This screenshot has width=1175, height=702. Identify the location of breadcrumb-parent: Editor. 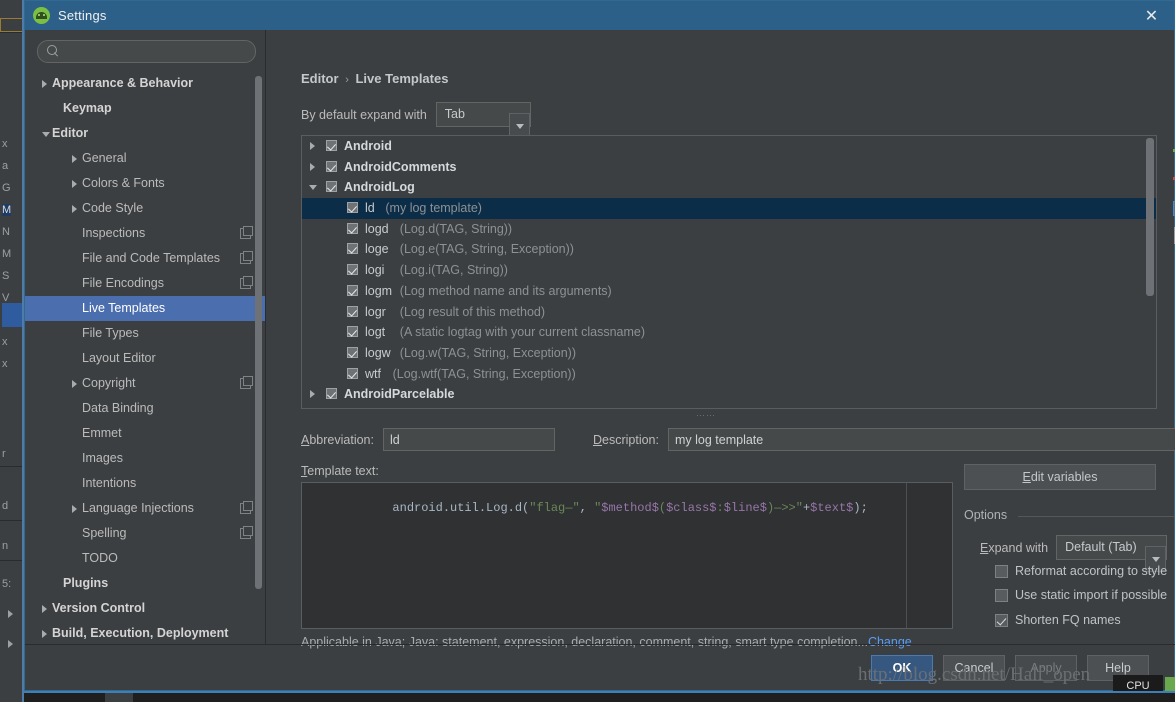
(320, 78).